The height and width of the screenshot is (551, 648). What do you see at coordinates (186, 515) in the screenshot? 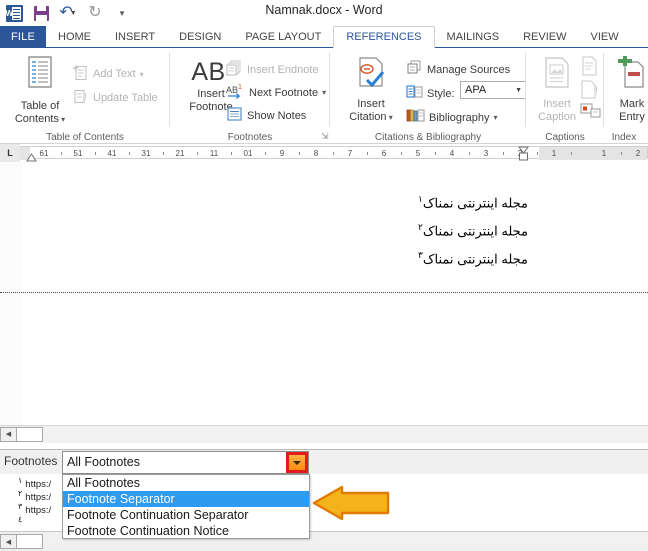
I see `dropdown-option-footnote-continuation-separator: Footnote Continuation Separator` at bounding box center [186, 515].